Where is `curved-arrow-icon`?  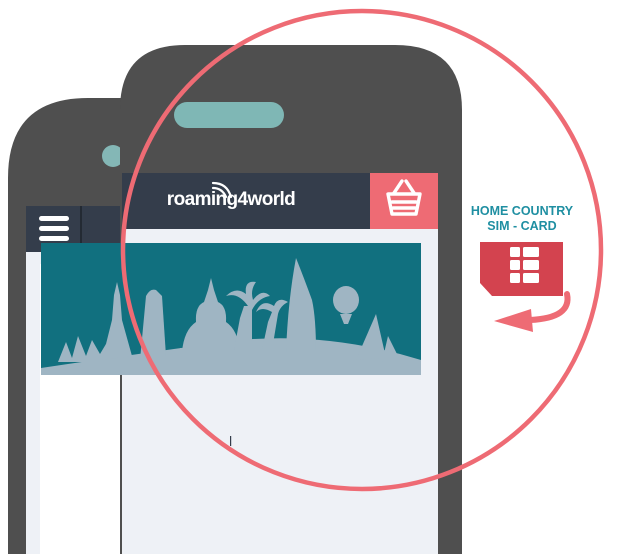 curved-arrow-icon is located at coordinates (532, 311).